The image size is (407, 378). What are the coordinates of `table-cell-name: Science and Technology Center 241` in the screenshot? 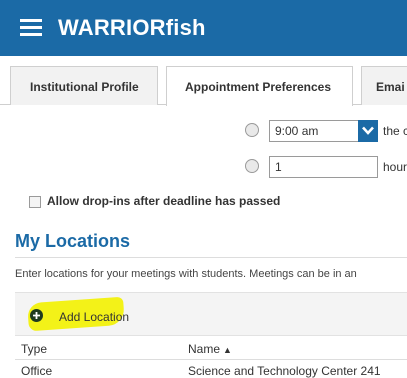 It's located at (284, 371).